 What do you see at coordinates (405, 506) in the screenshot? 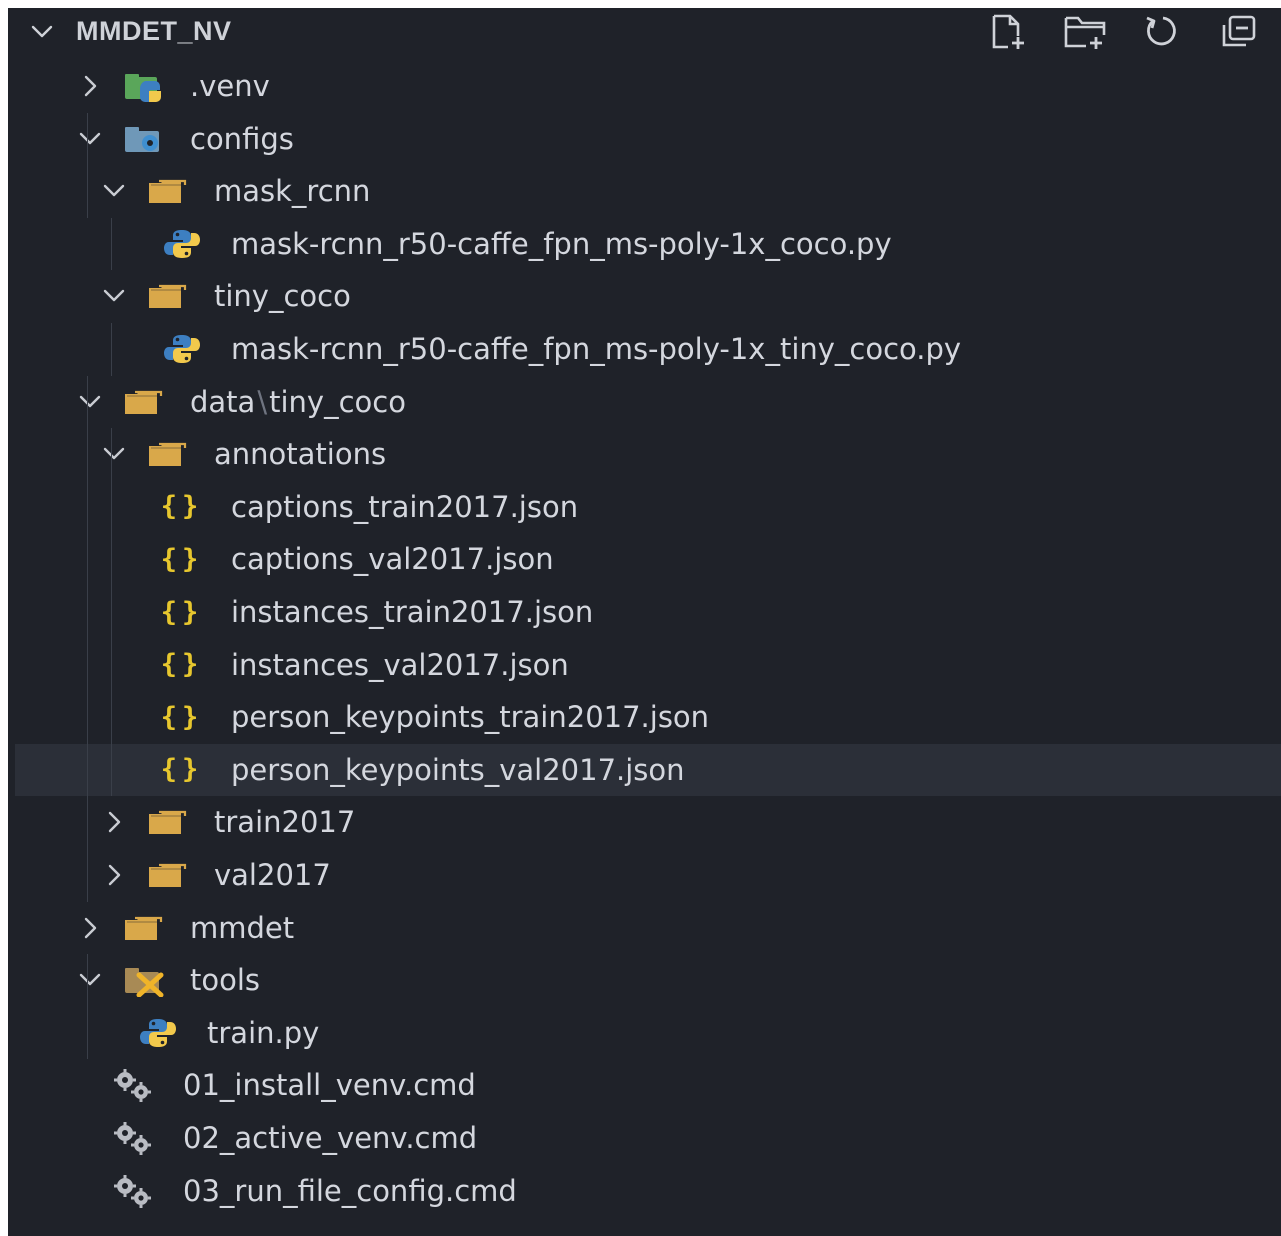
I see `item-label: captions_train2017.json` at bounding box center [405, 506].